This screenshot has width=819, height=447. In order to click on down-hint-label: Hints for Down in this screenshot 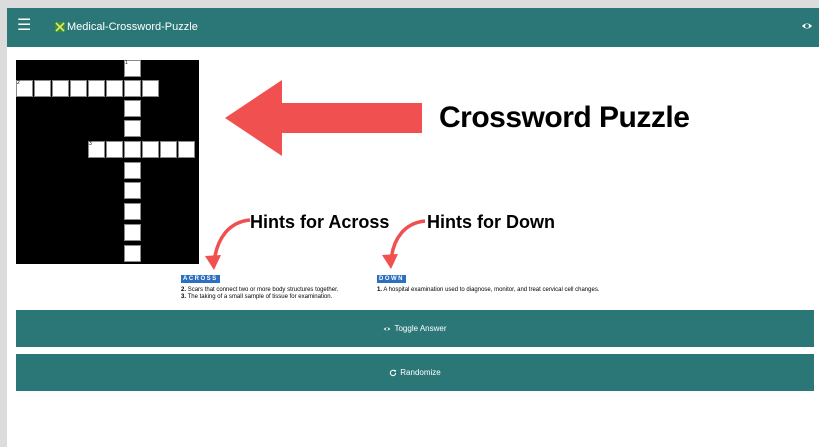, I will do `click(491, 222)`.